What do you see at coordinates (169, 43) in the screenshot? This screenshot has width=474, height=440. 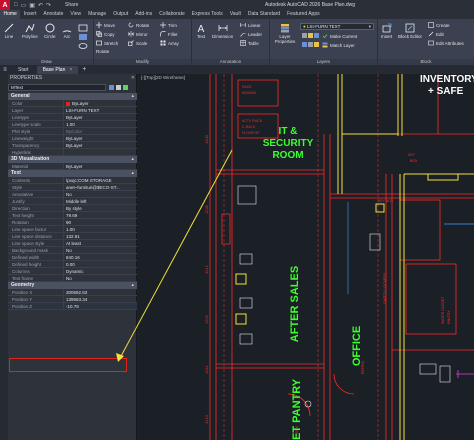 I see `array-button: Array` at bounding box center [169, 43].